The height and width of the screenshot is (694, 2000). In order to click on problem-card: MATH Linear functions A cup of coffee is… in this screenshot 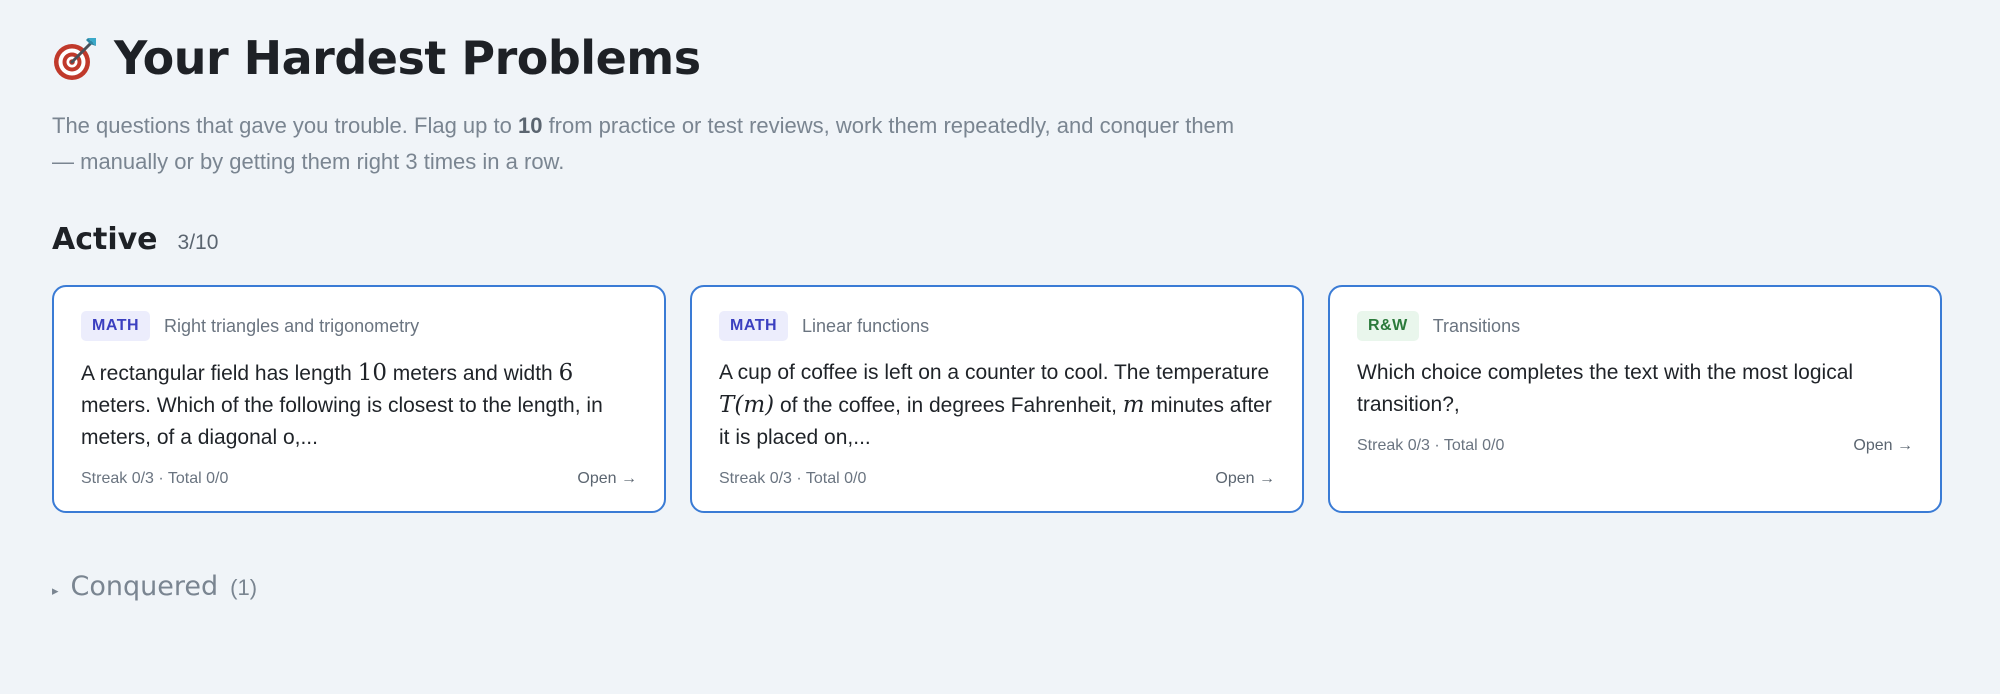, I will do `click(997, 399)`.